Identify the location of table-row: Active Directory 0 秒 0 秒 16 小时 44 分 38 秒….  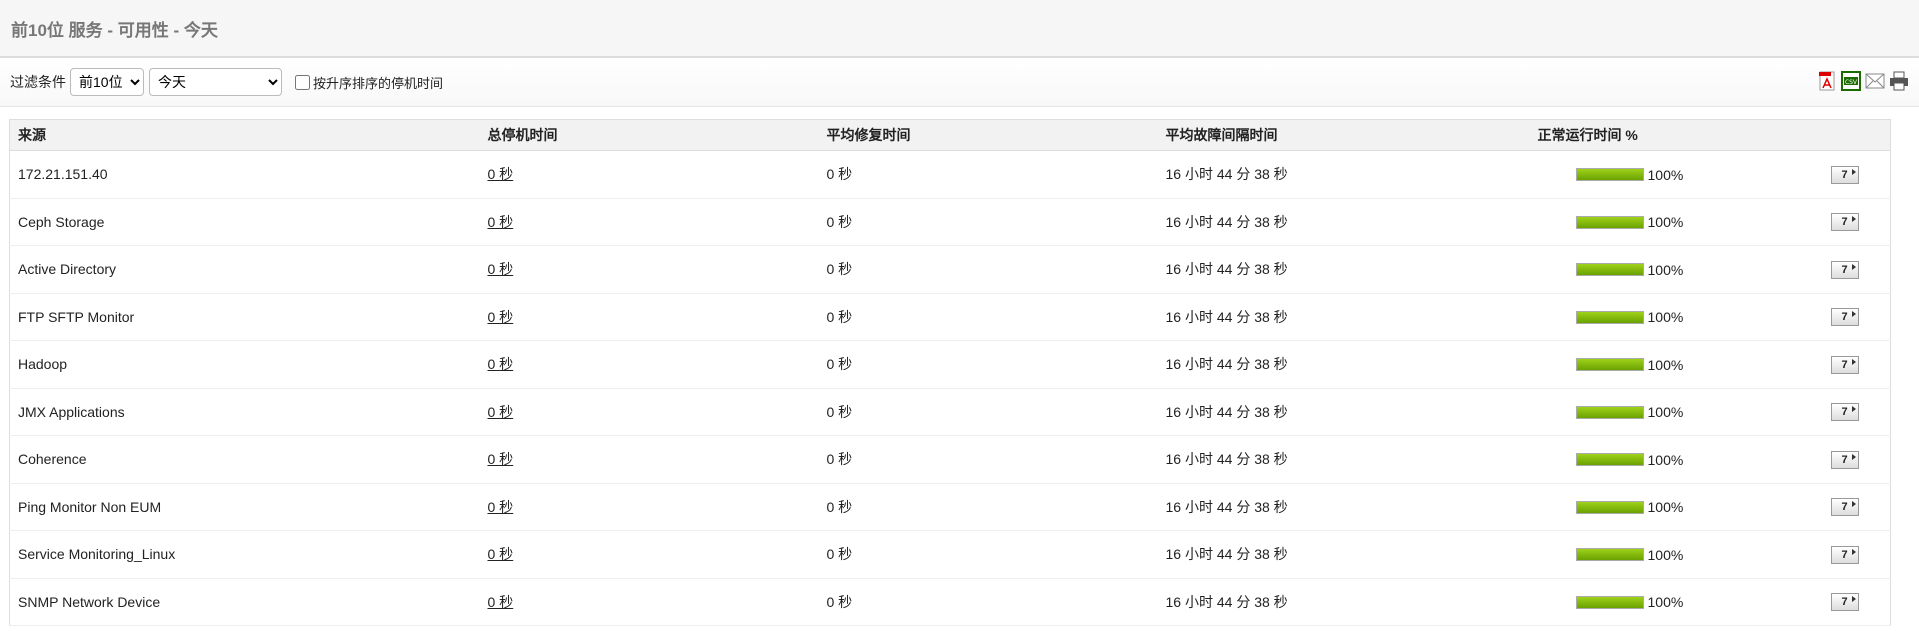
(950, 269).